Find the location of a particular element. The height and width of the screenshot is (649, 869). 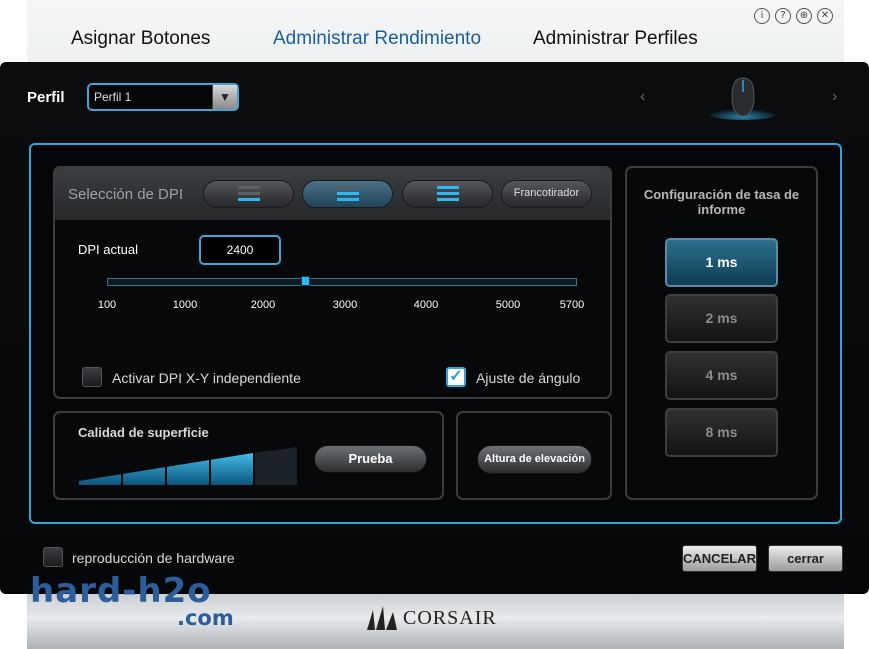

report-rate-1ms-button: 1 ms is located at coordinates (721, 262).